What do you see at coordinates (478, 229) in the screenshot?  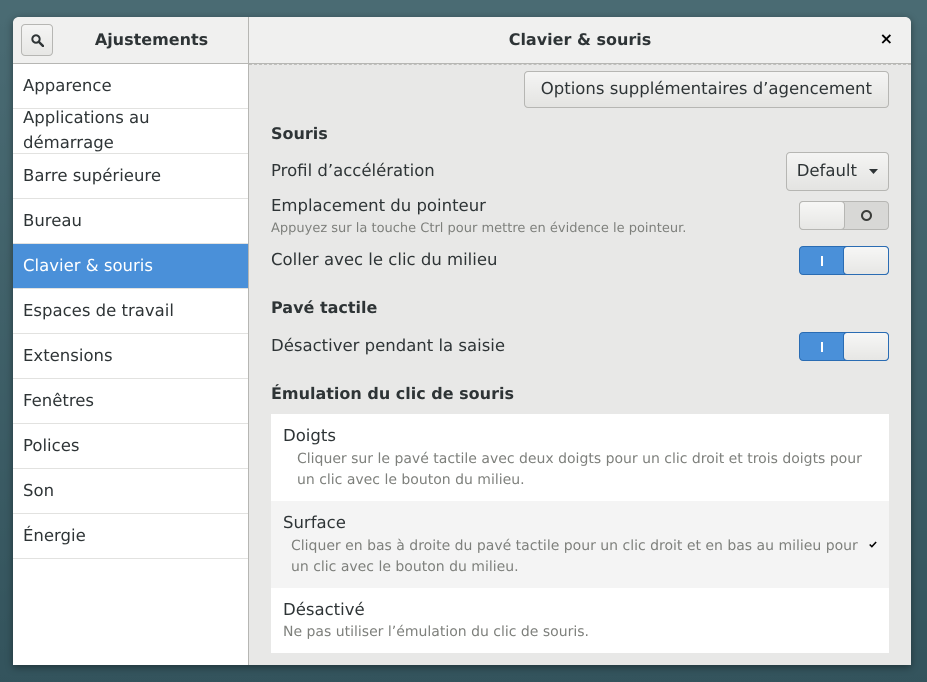 I see `setting-description: Appuyez sur la touche Ctrl pour mettre en évidence le pointeur.` at bounding box center [478, 229].